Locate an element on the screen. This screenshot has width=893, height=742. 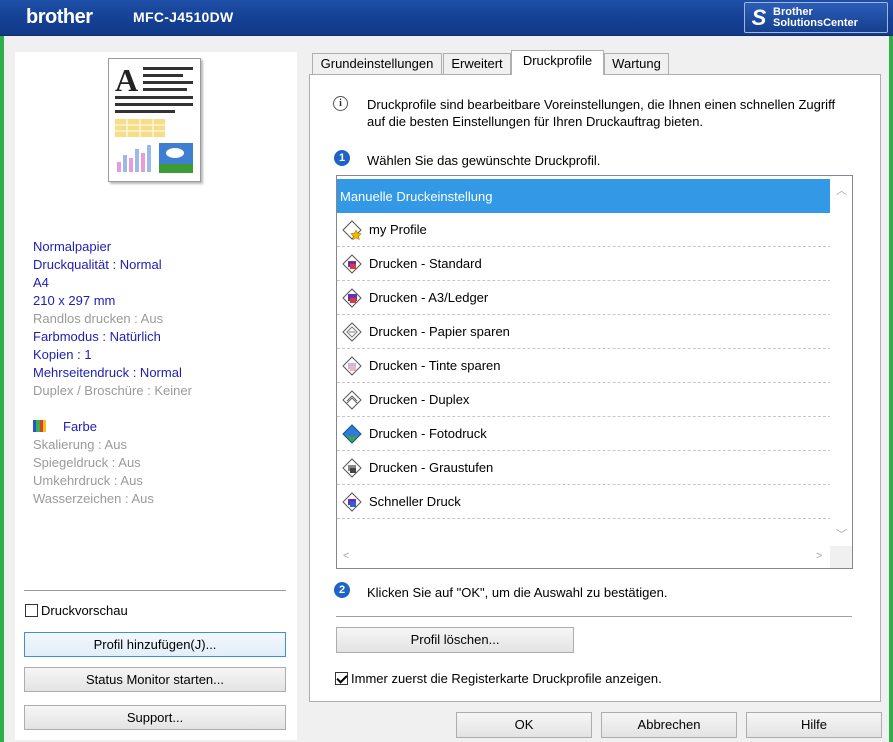
summary-scaling: Skalierung : Aus is located at coordinates (80, 444).